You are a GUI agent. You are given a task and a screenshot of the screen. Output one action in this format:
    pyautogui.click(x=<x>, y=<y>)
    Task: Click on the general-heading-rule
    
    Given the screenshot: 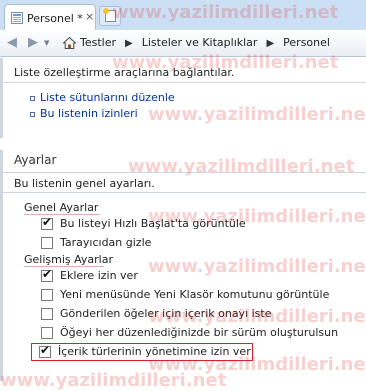 What is the action you would take?
    pyautogui.click(x=62, y=214)
    